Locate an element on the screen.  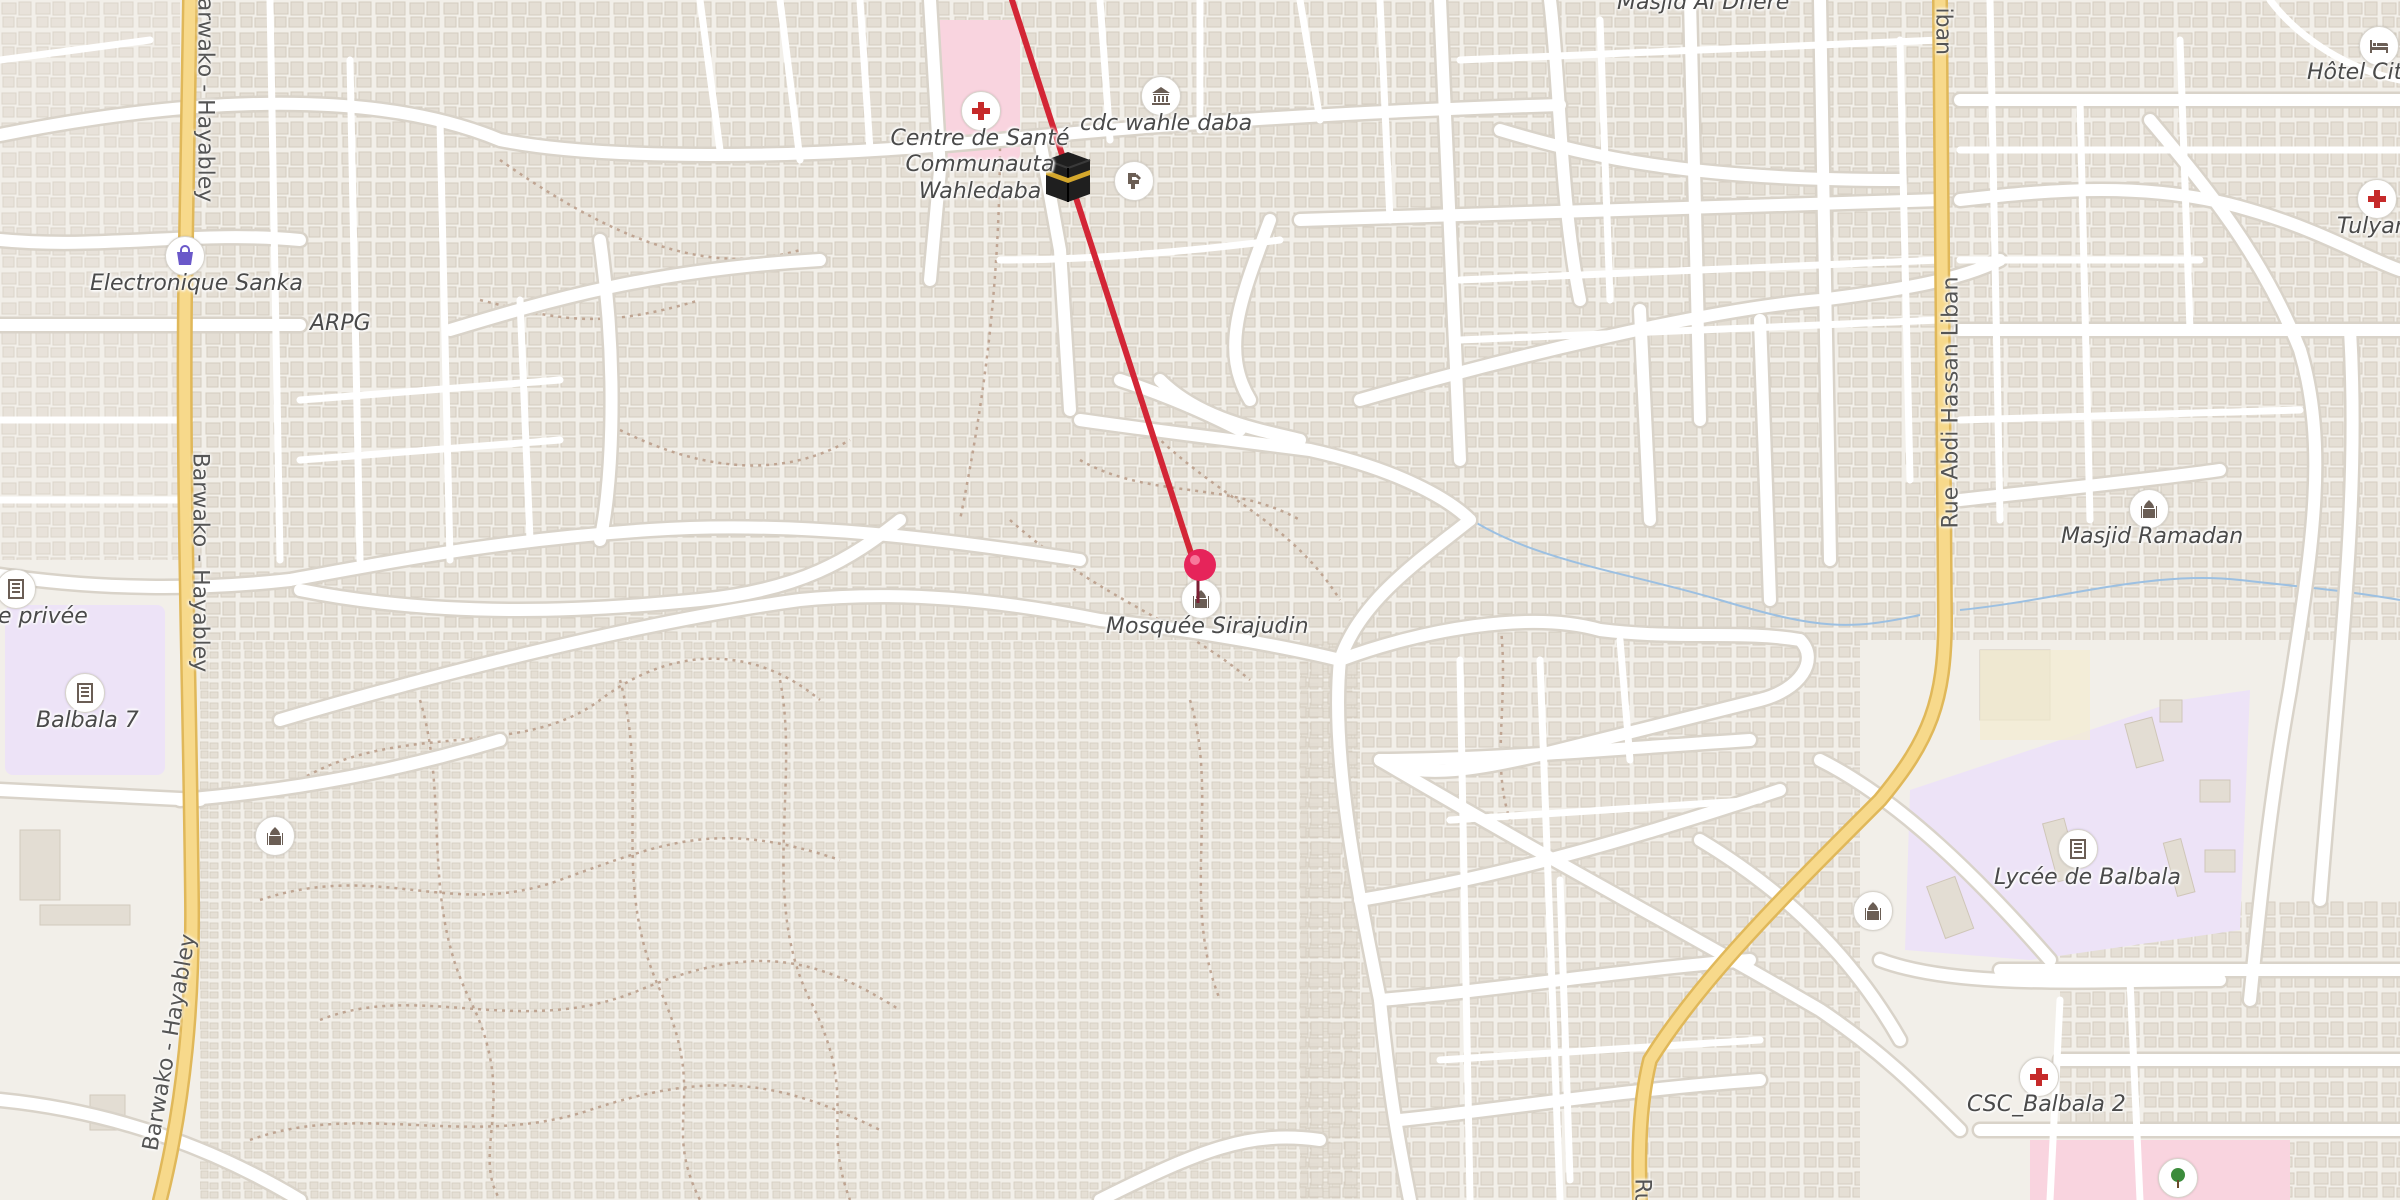
monument-icon is located at coordinates (1134, 181).